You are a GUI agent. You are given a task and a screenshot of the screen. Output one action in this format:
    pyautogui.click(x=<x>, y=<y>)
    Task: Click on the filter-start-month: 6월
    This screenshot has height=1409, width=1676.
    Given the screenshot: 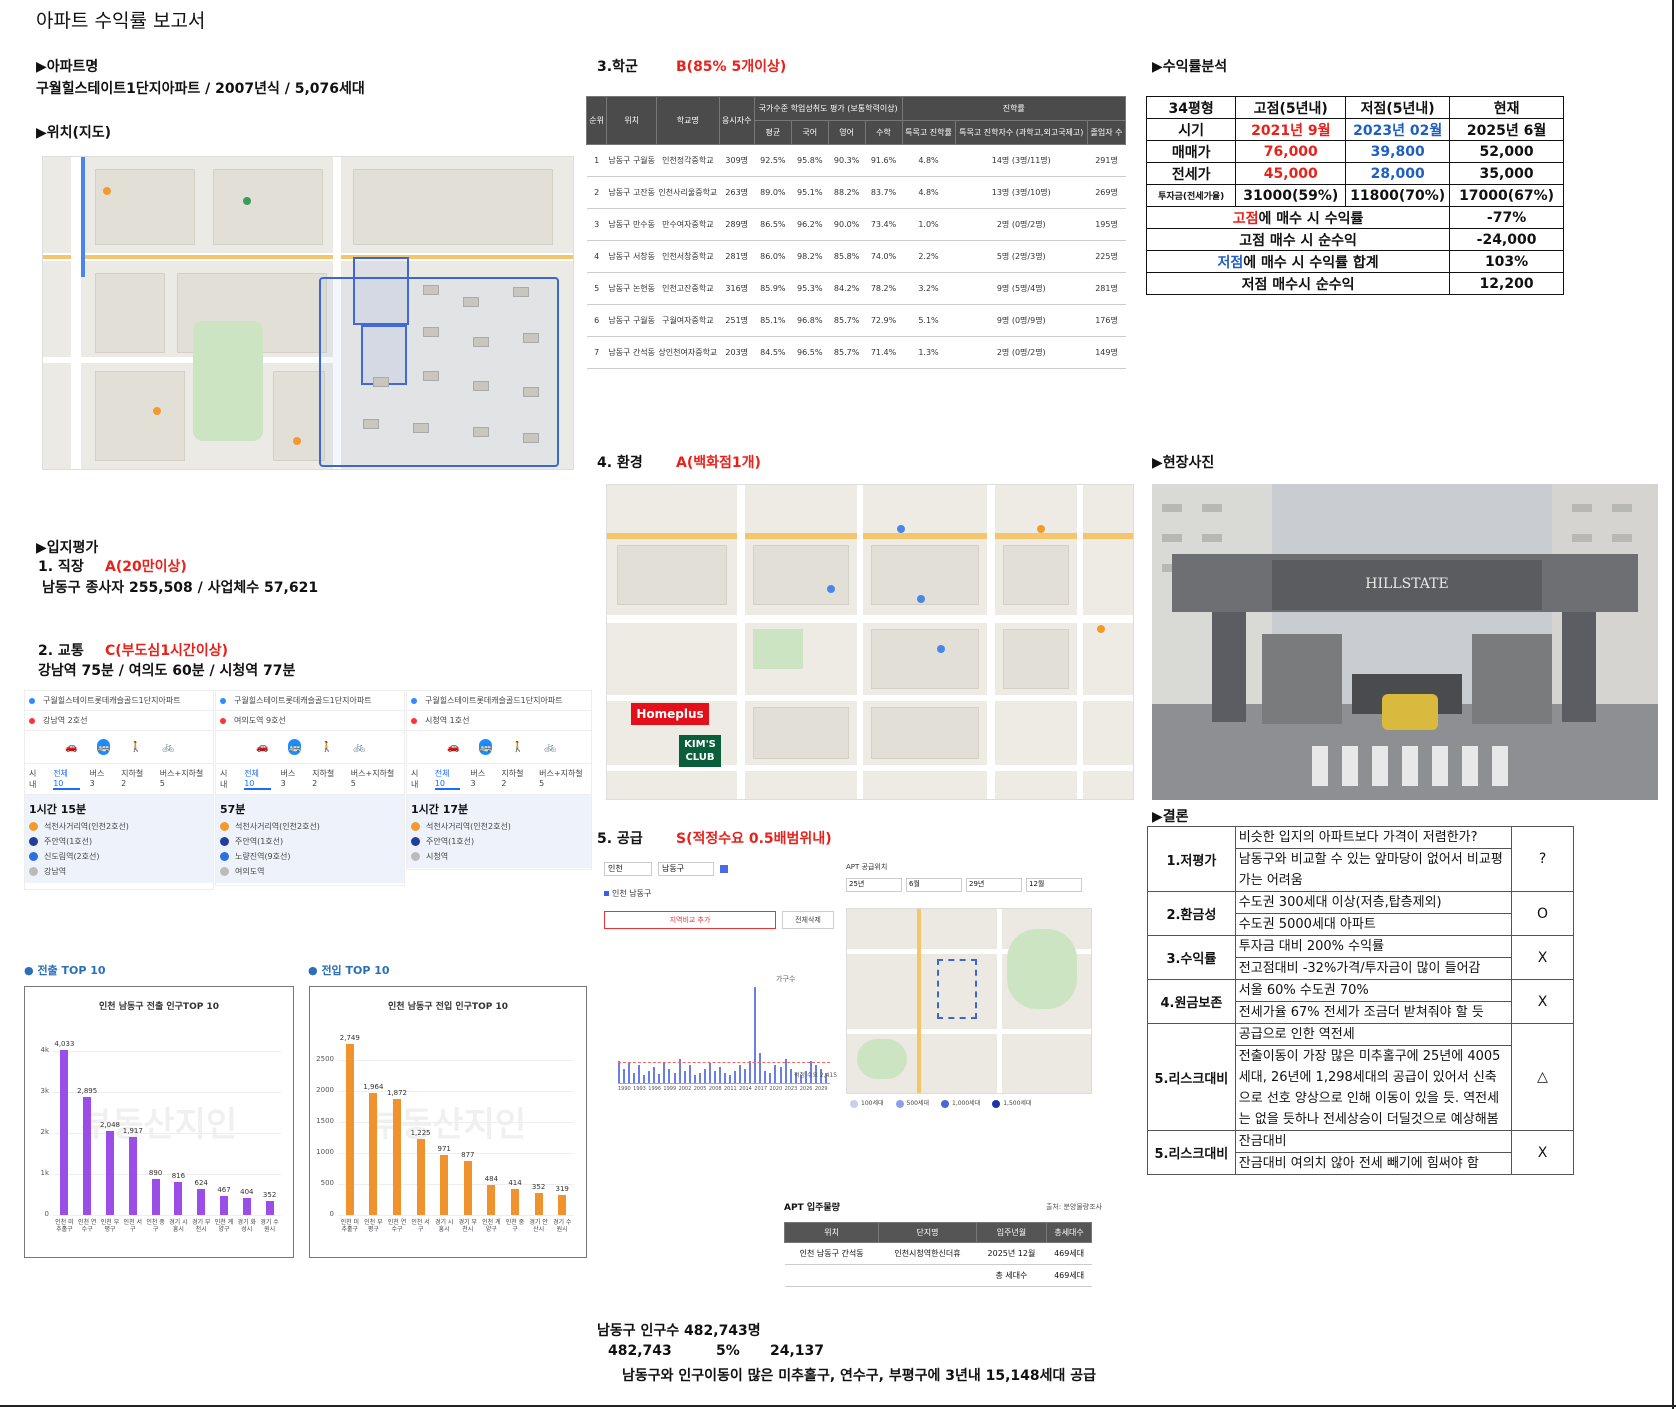 What is the action you would take?
    pyautogui.click(x=934, y=885)
    